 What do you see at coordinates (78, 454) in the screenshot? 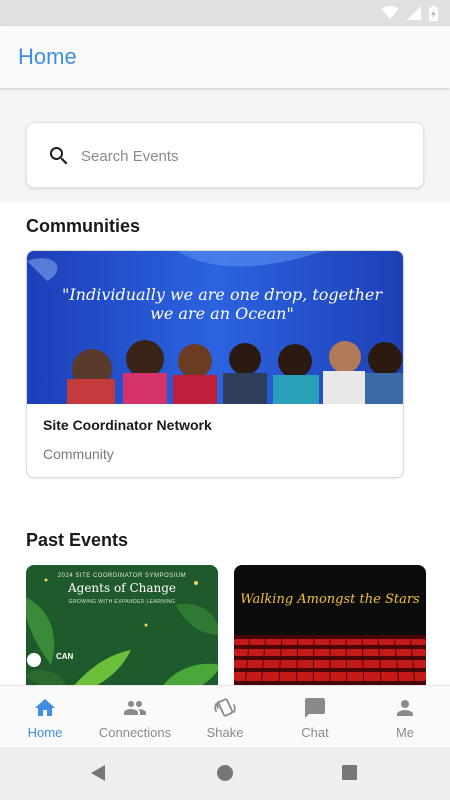
I see `community-type: Community` at bounding box center [78, 454].